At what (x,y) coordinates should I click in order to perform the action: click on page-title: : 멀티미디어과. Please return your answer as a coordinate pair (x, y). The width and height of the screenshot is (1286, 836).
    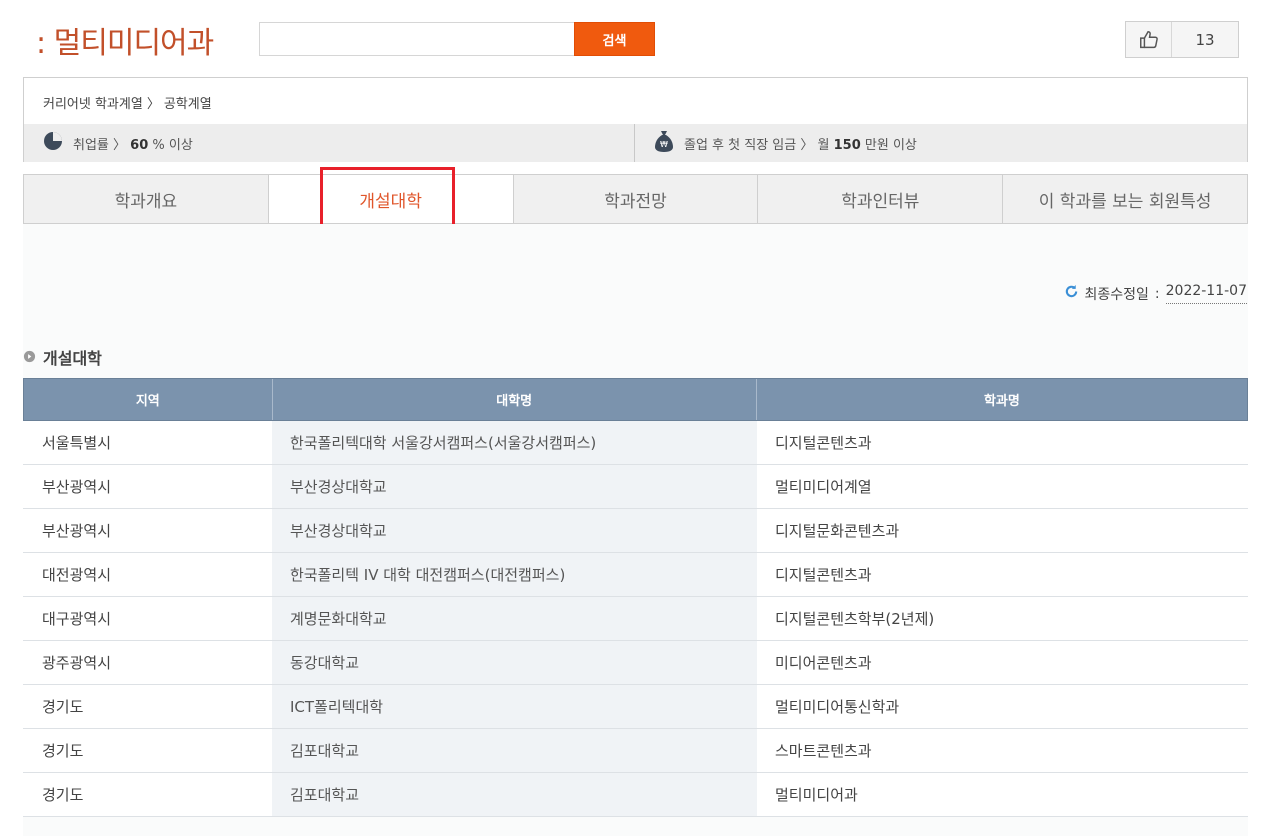
    Looking at the image, I should click on (125, 43).